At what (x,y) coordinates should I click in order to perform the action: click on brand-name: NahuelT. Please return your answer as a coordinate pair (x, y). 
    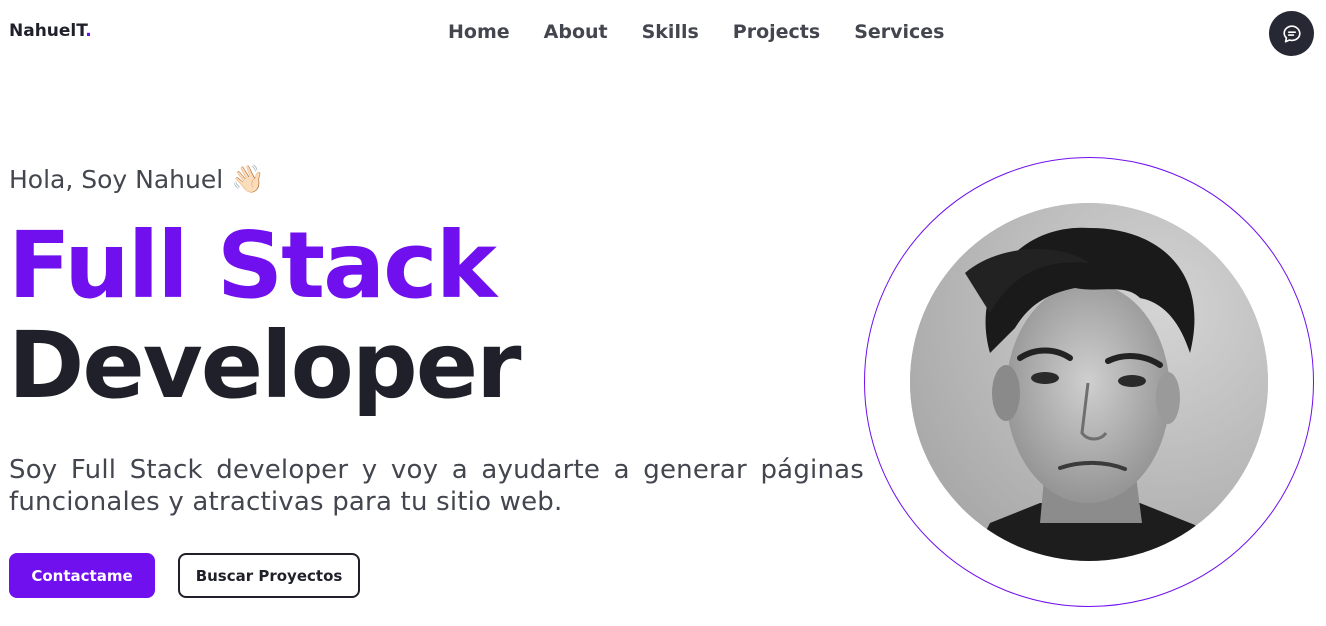
    Looking at the image, I should click on (47, 31).